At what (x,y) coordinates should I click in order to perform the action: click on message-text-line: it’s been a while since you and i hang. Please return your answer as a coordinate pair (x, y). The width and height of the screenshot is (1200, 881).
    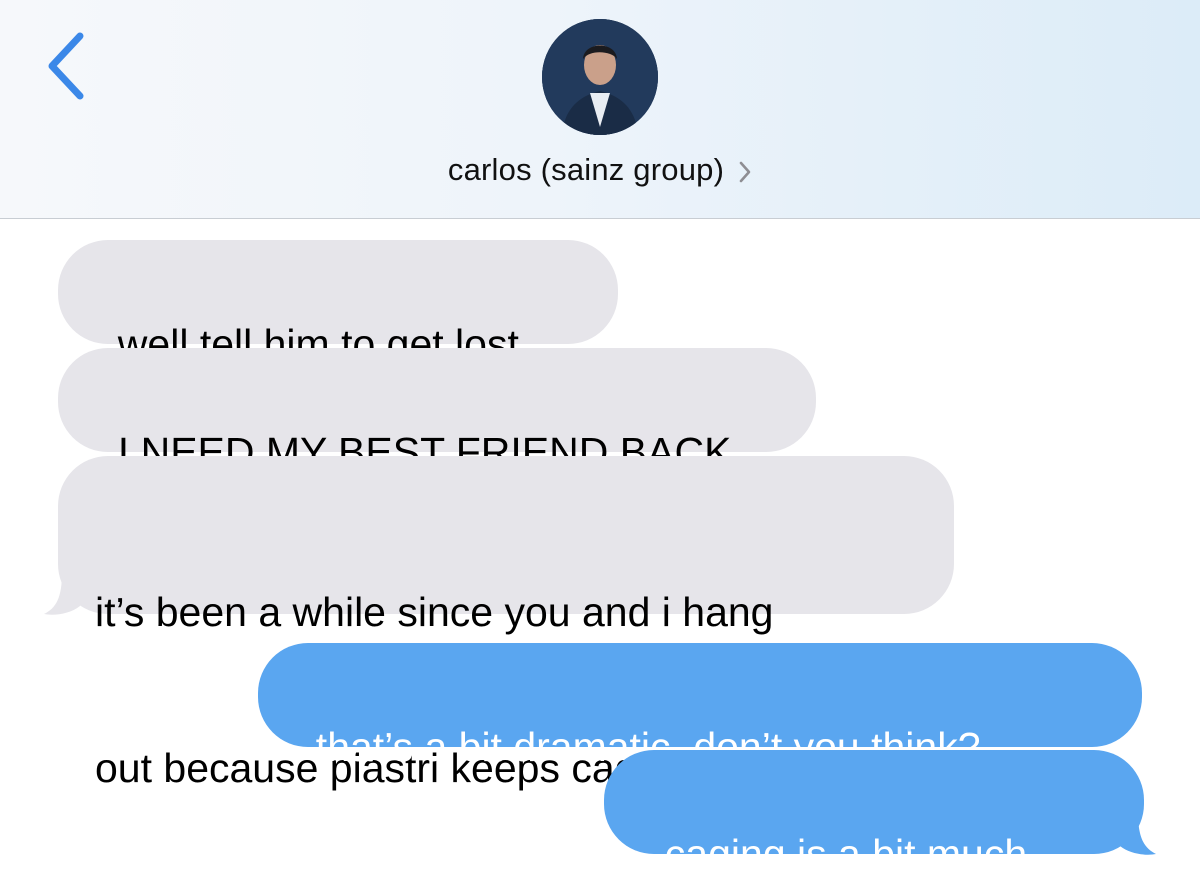
    Looking at the image, I should click on (434, 612).